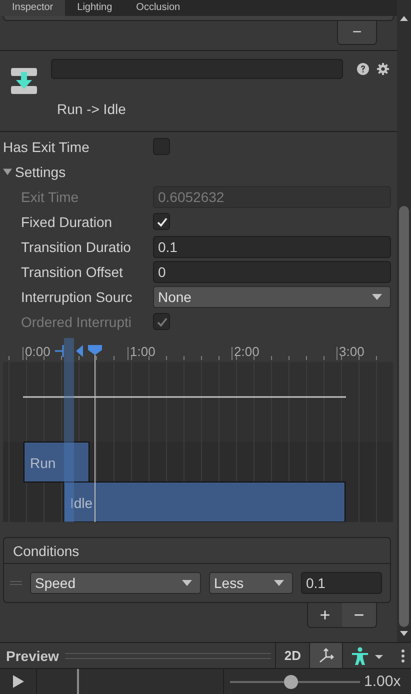 The image size is (411, 694). Describe the element at coordinates (272, 297) in the screenshot. I see `dropdown: None` at that location.